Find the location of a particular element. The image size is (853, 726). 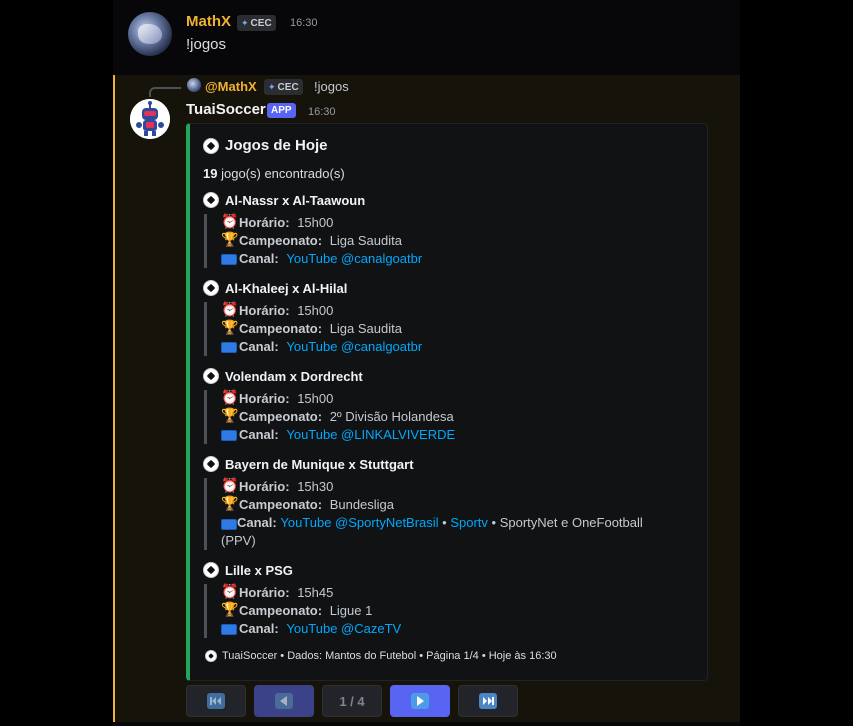

last-page-icon is located at coordinates (488, 701).